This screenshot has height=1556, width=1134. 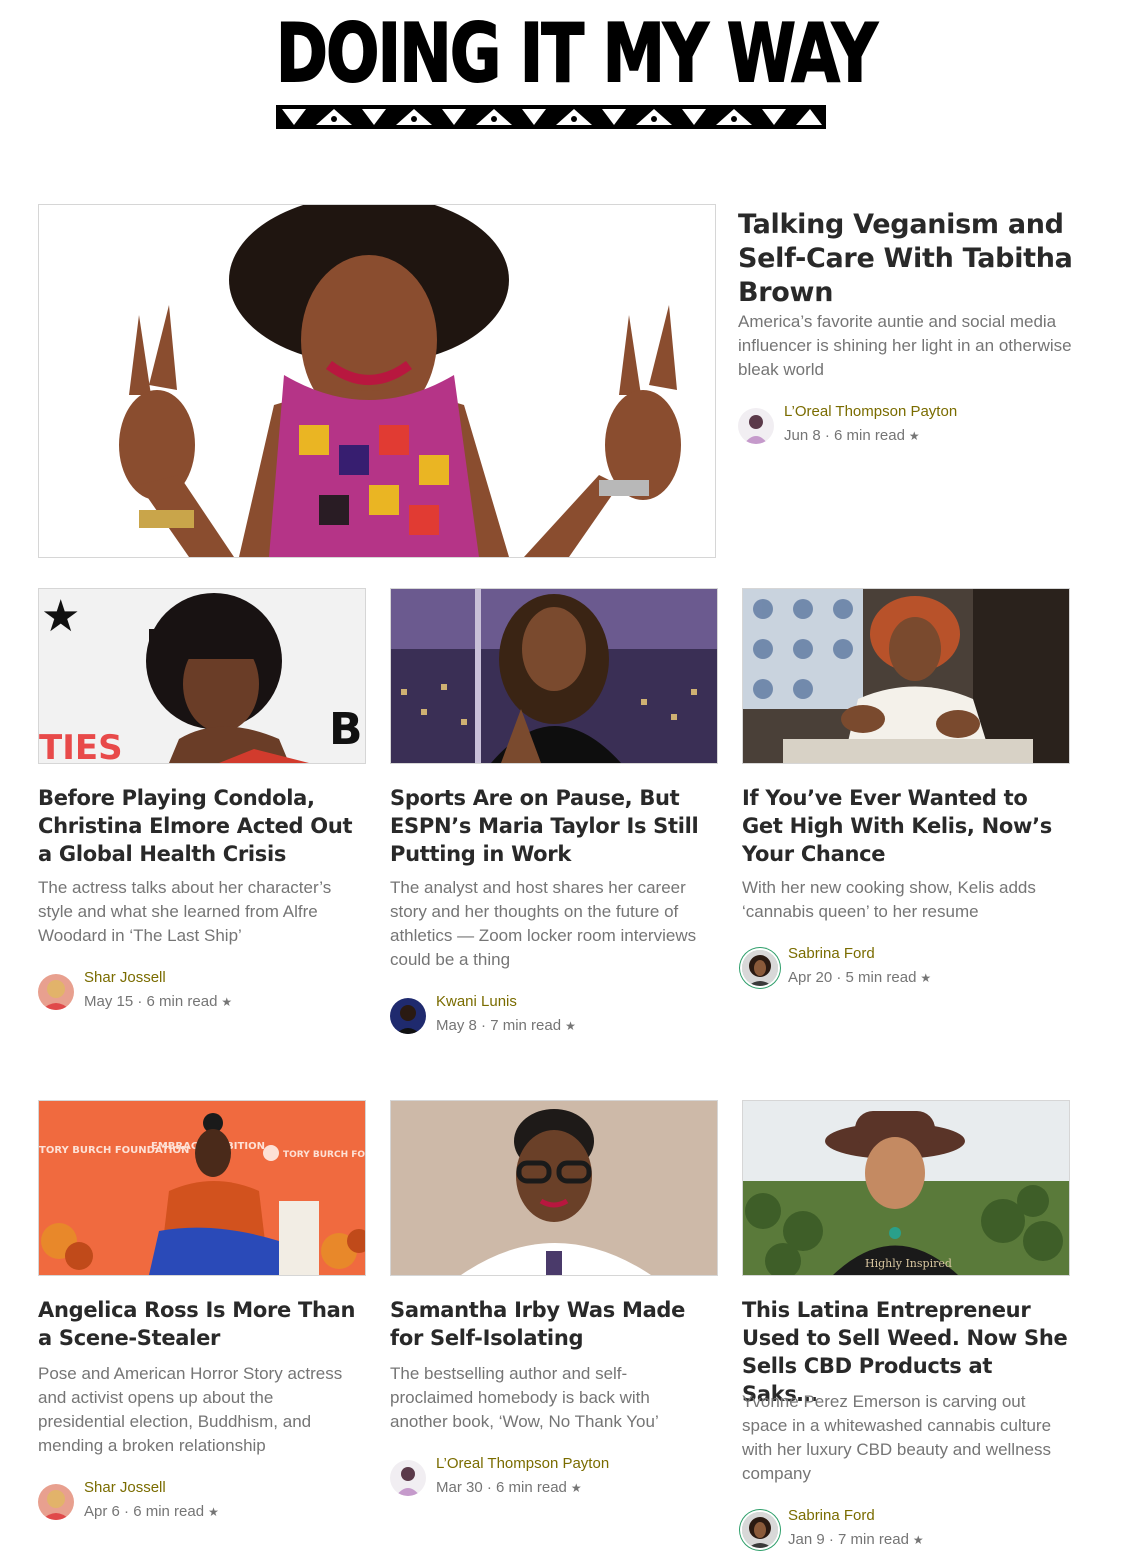 I want to click on story-meta: Apr 6 · 6 min read ★, so click(x=151, y=1511).